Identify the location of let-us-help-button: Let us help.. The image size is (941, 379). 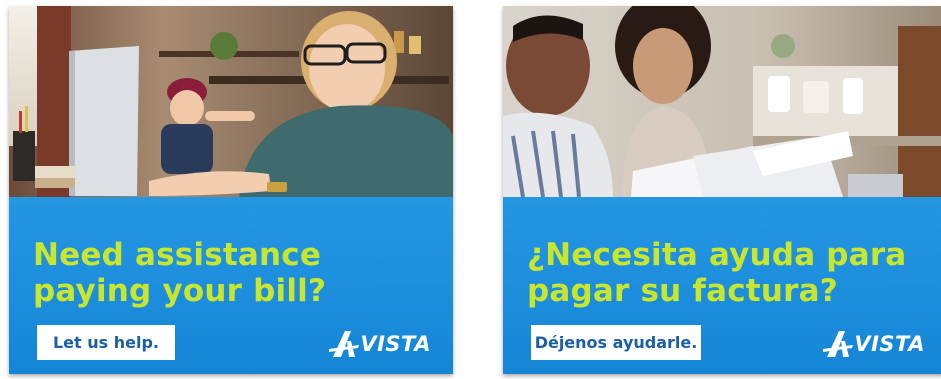
(106, 342).